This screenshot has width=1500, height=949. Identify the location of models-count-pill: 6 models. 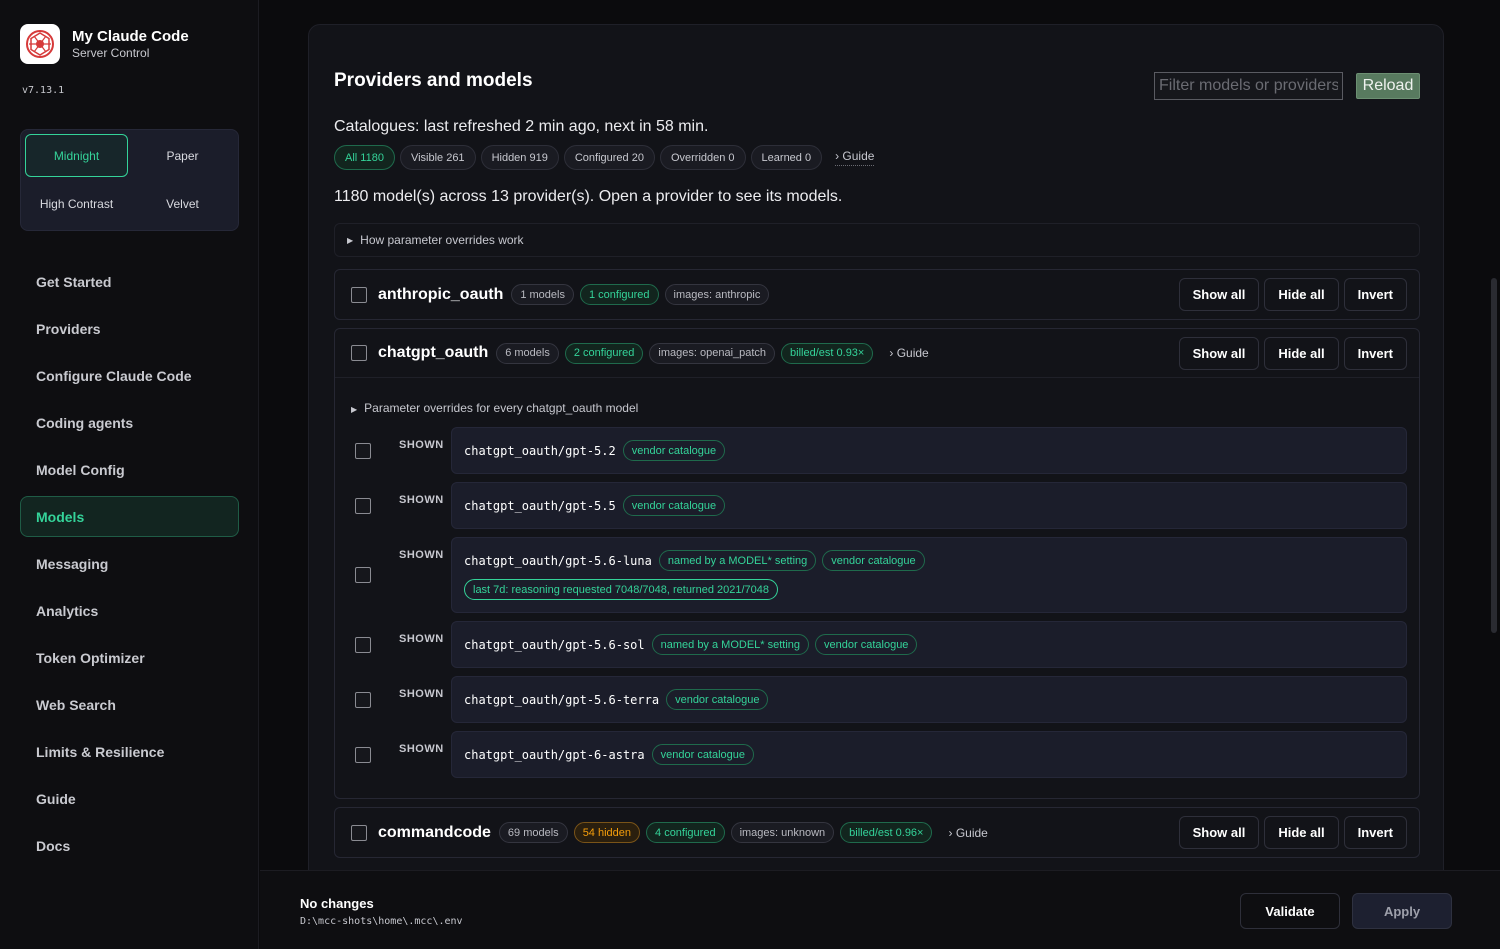
(527, 353).